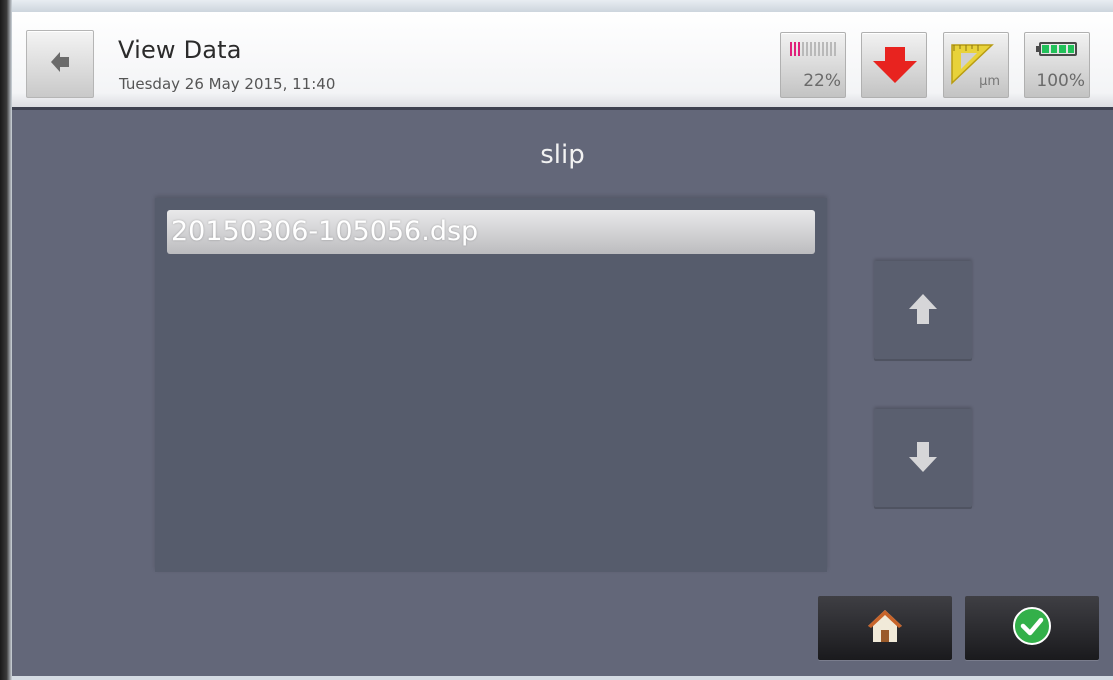 This screenshot has height=680, width=1113. I want to click on battery-percent: 100%, so click(1060, 81).